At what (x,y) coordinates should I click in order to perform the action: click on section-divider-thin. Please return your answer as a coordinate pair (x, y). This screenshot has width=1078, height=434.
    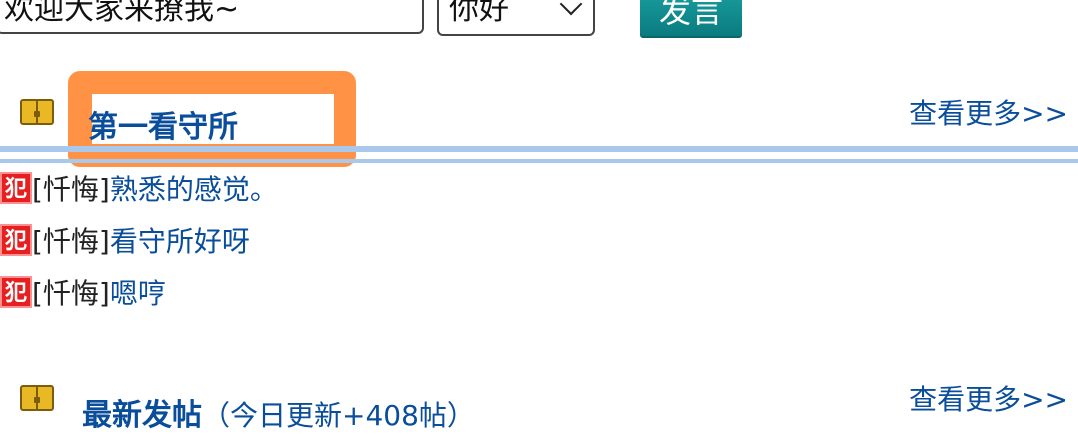
    Looking at the image, I should click on (539, 161).